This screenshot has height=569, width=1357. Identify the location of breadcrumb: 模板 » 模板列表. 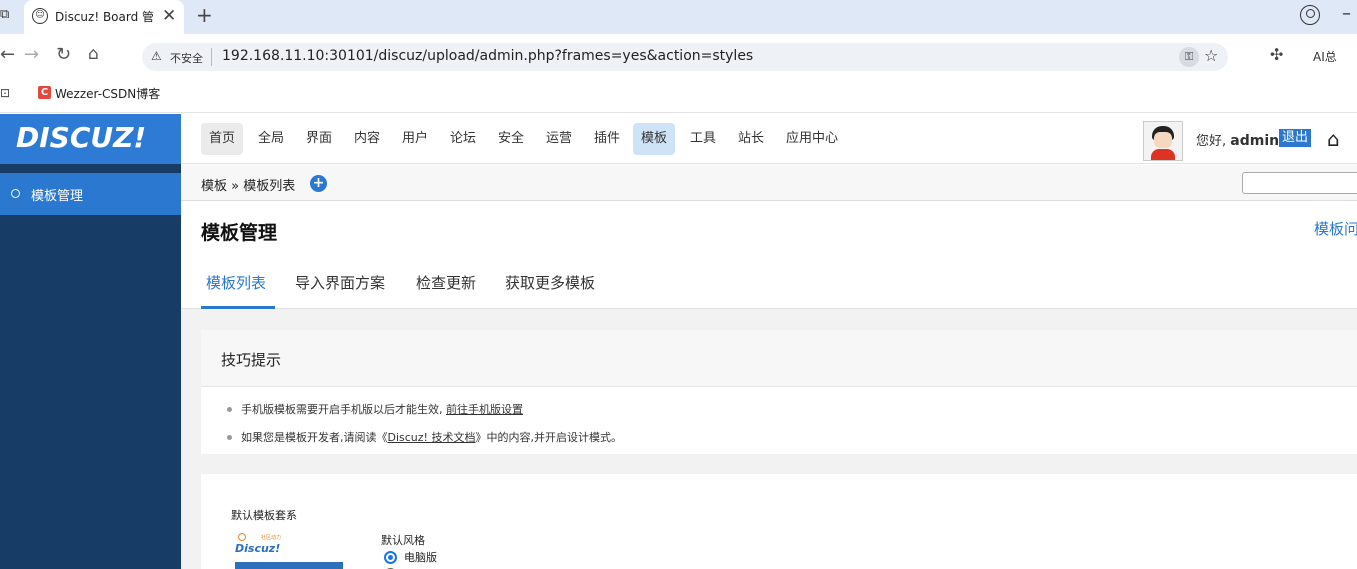
(248, 186).